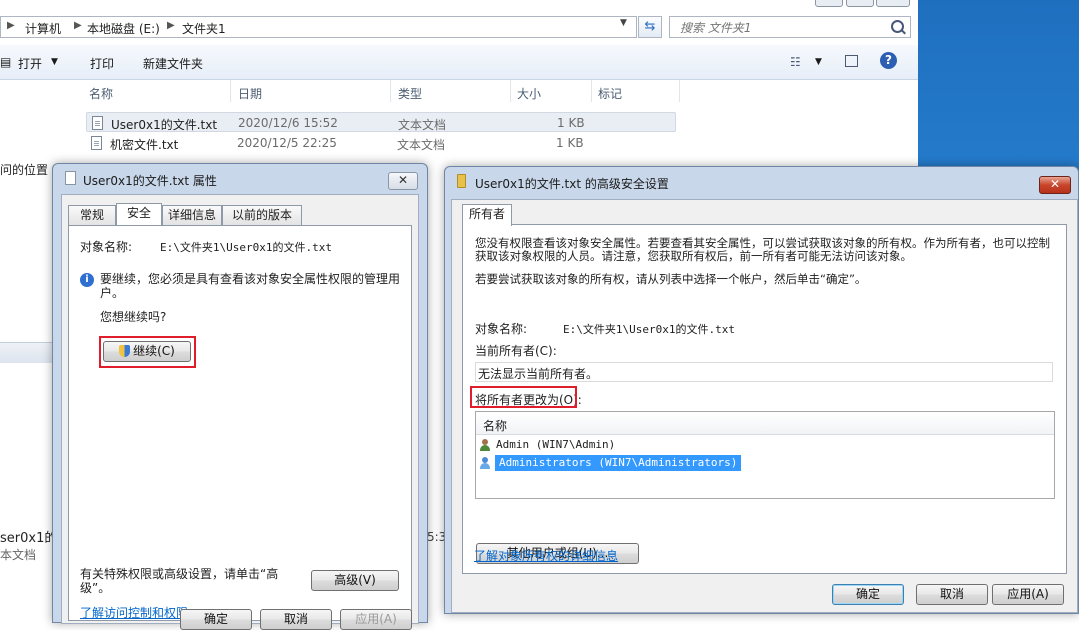 The image size is (1079, 630). I want to click on file-name: User0x1的文件.txt, so click(164, 125).